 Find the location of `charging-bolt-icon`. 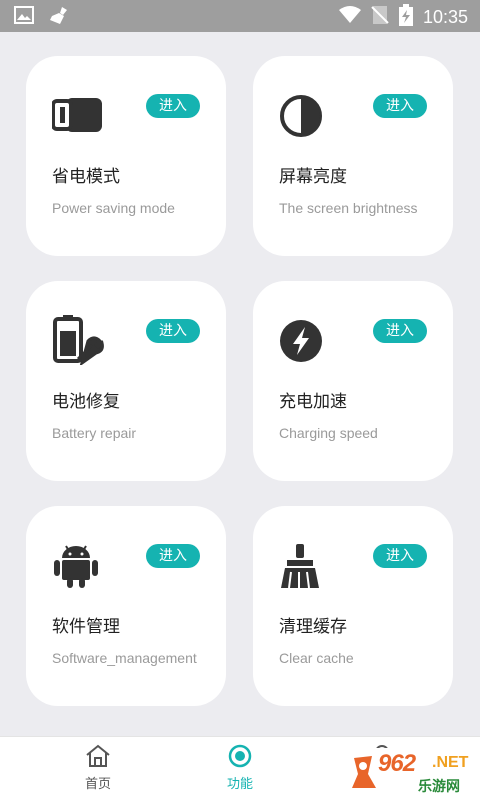

charging-bolt-icon is located at coordinates (305, 341).